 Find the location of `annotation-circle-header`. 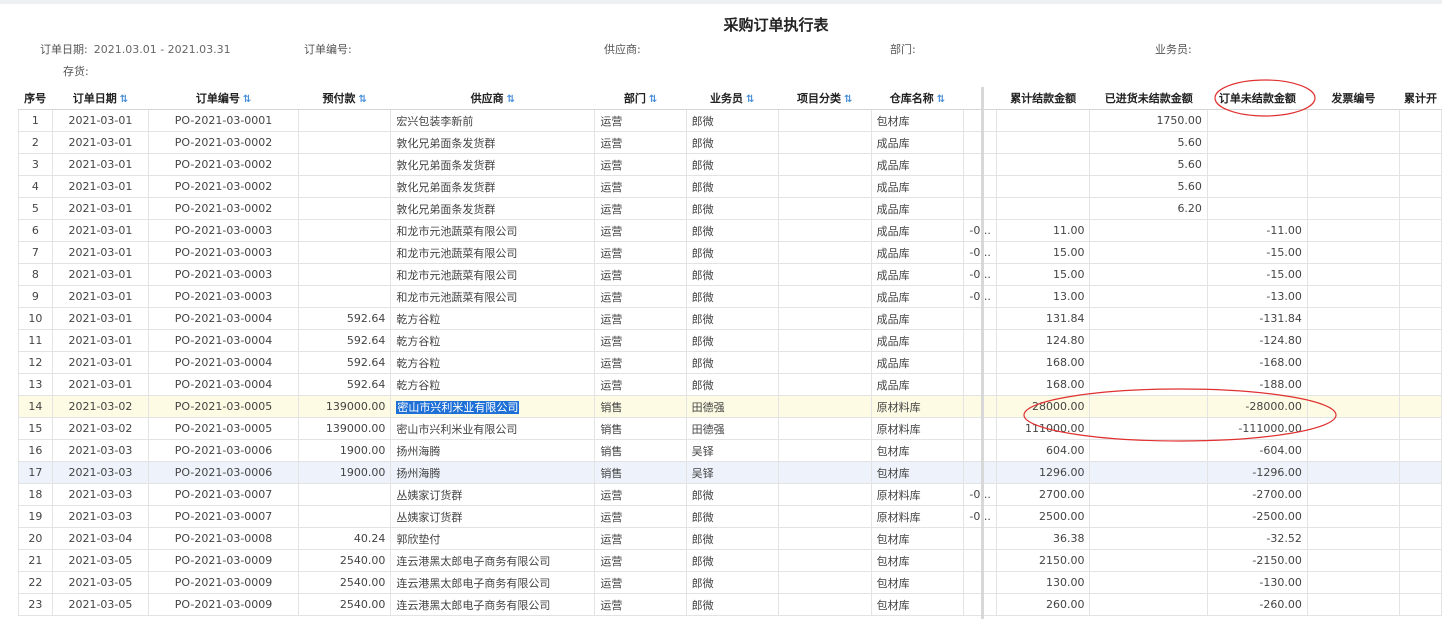

annotation-circle-header is located at coordinates (1265, 98).